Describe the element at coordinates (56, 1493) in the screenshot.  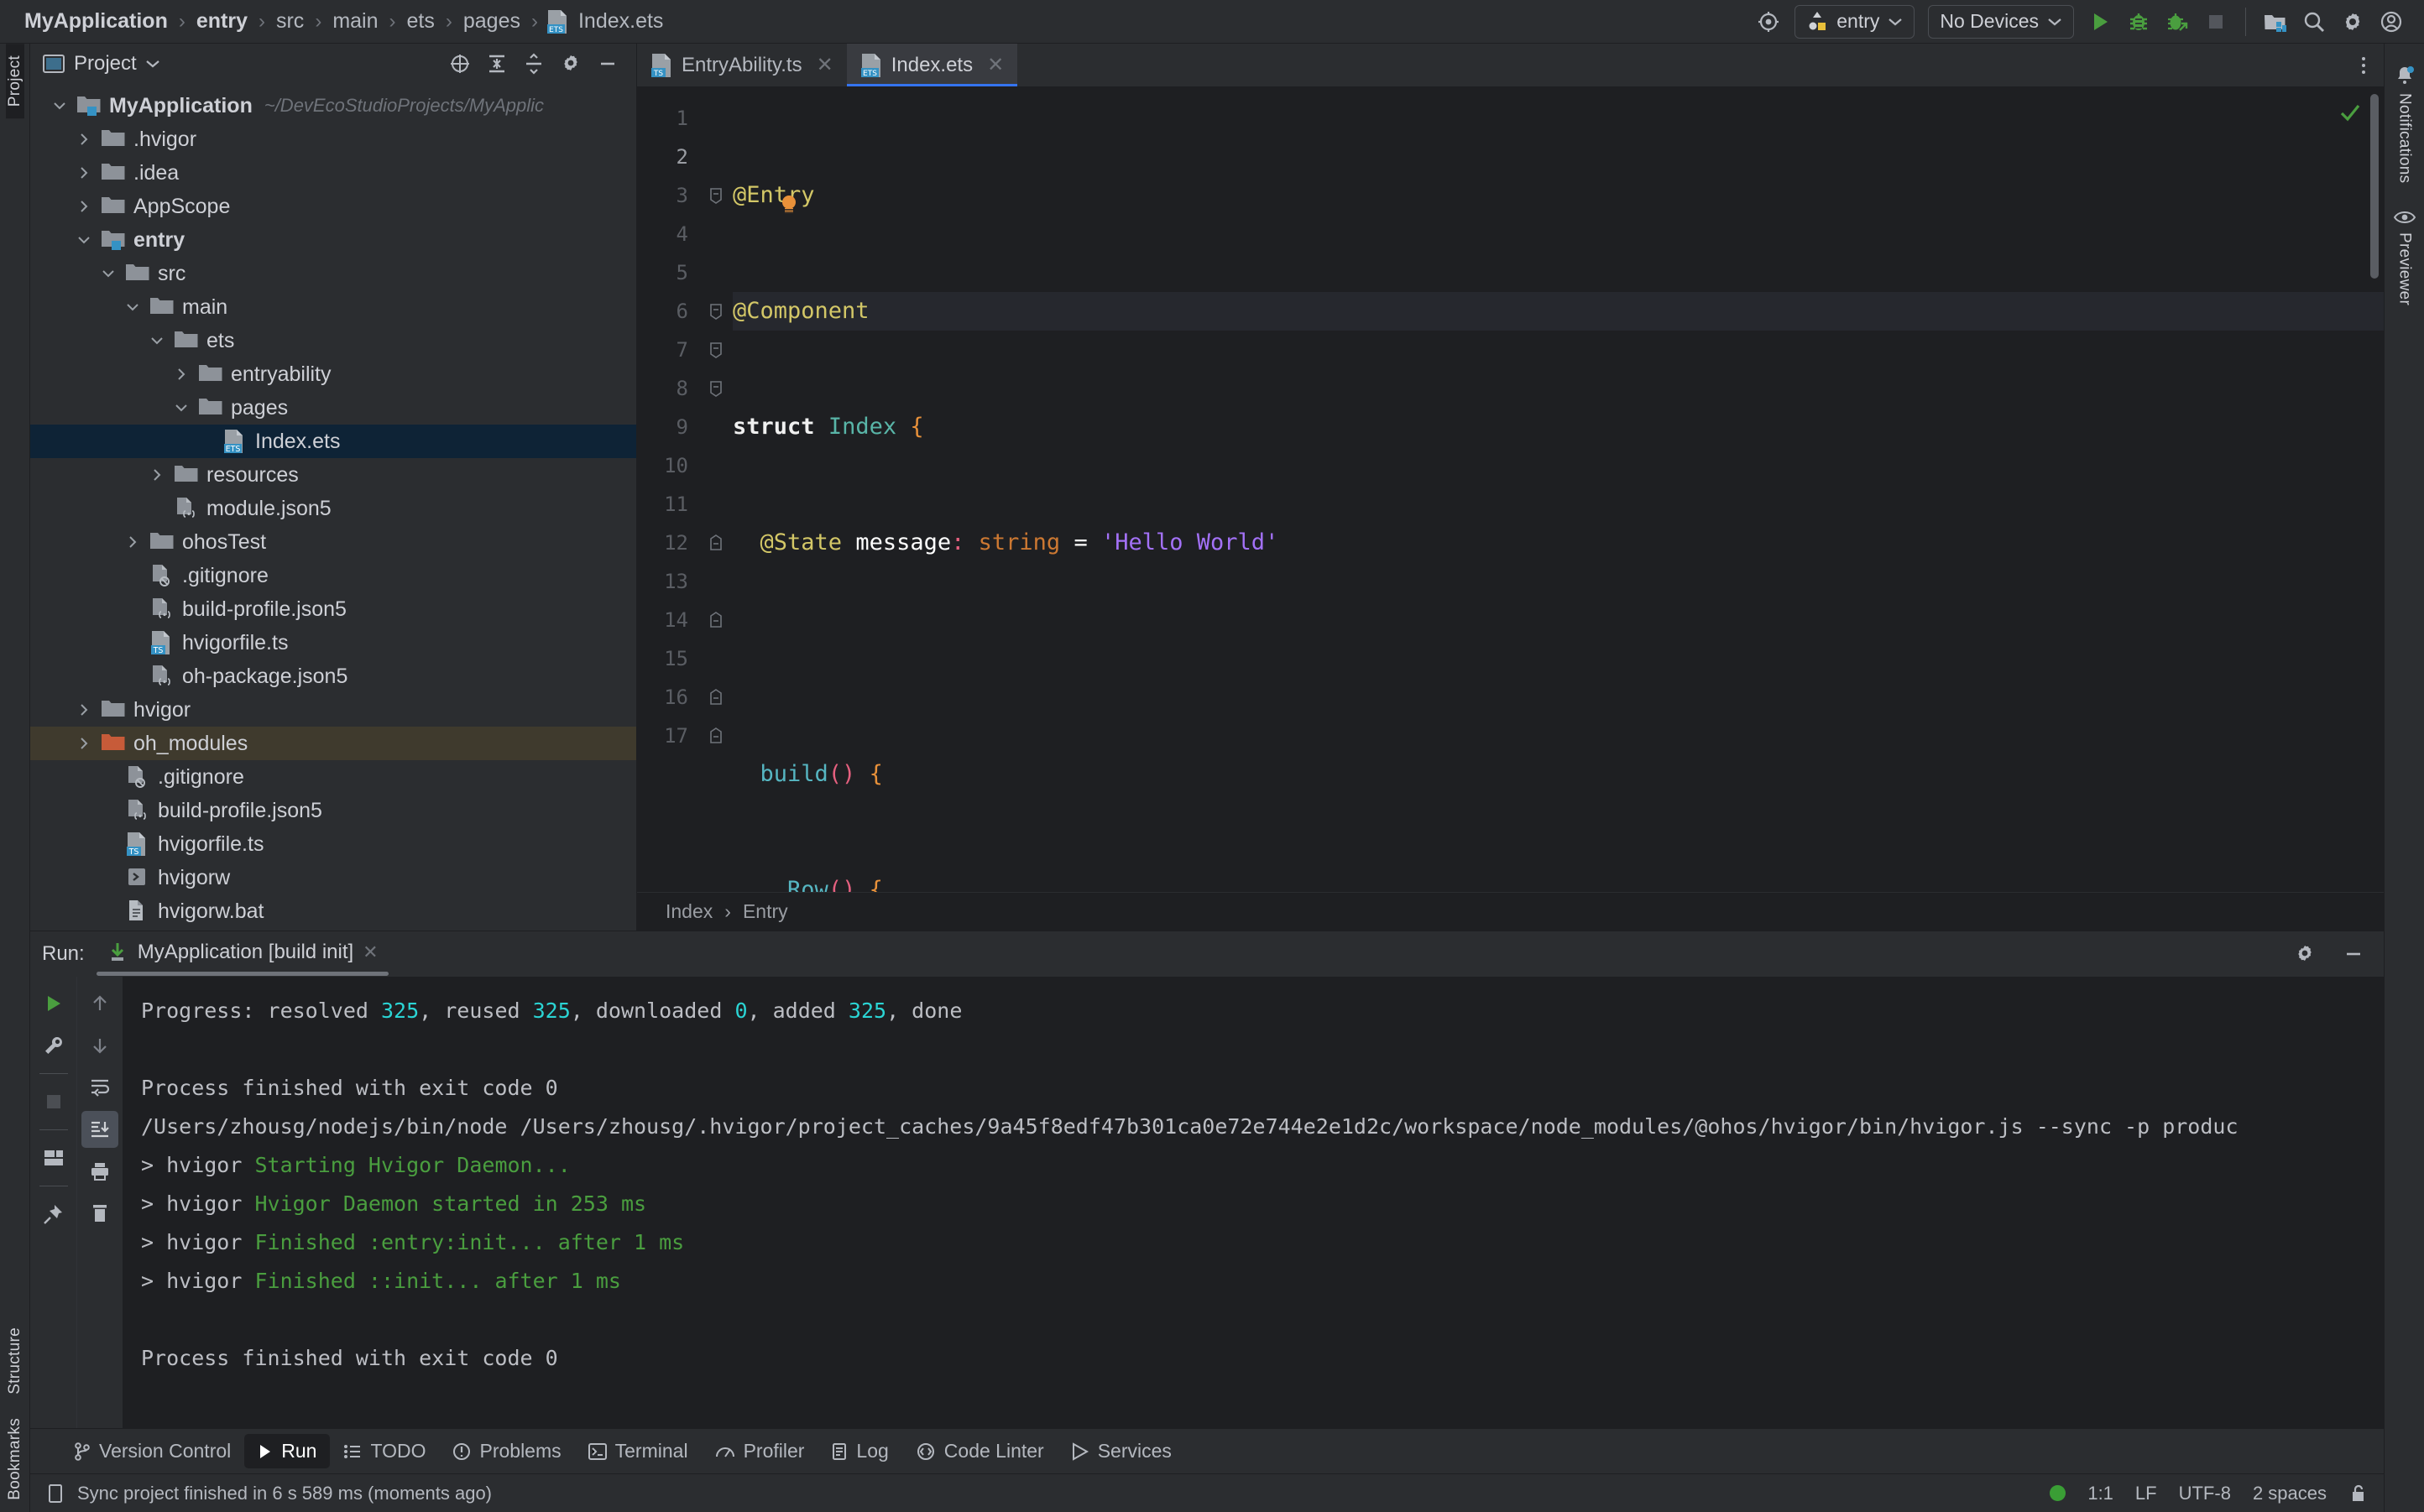
I see `event-log-icon` at that location.